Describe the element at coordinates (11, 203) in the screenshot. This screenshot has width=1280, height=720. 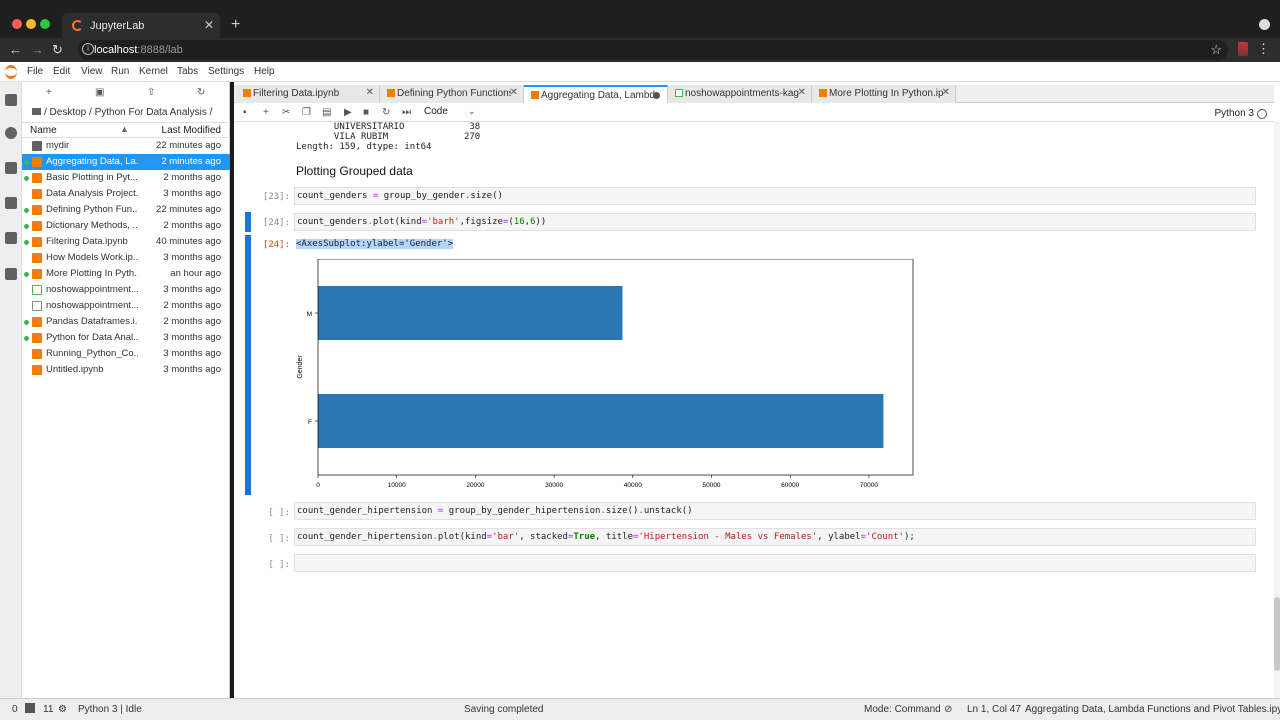
I see `property-inspector-icon` at that location.